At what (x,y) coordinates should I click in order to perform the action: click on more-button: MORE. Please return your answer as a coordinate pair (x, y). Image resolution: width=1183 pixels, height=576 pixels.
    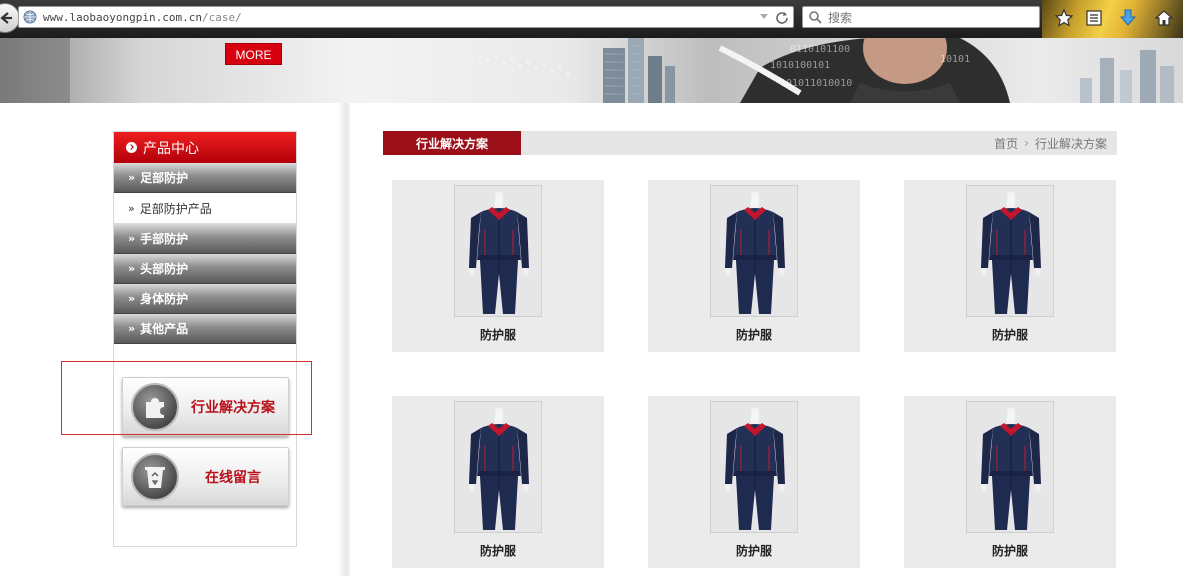
    Looking at the image, I should click on (253, 54).